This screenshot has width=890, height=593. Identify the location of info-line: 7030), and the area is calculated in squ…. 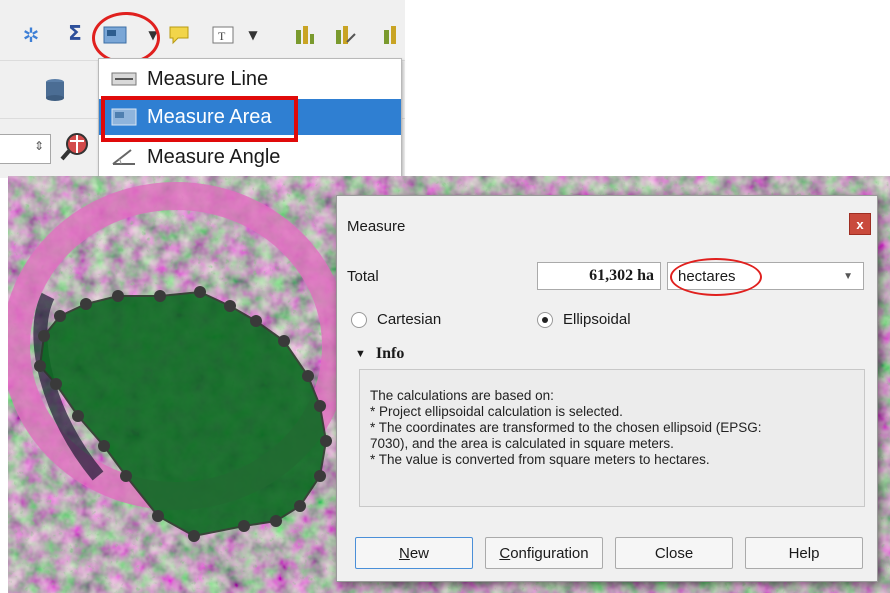
(522, 443).